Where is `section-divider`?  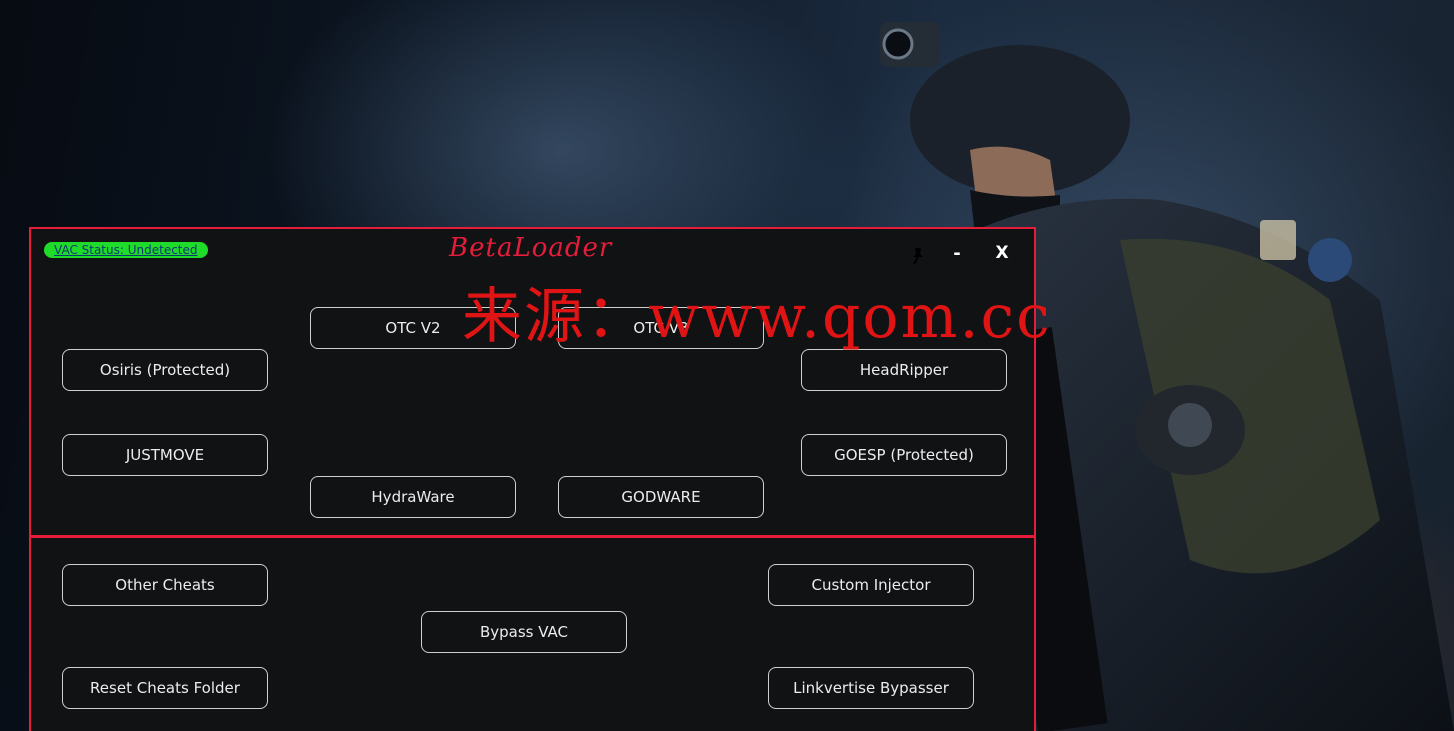
section-divider is located at coordinates (532, 536).